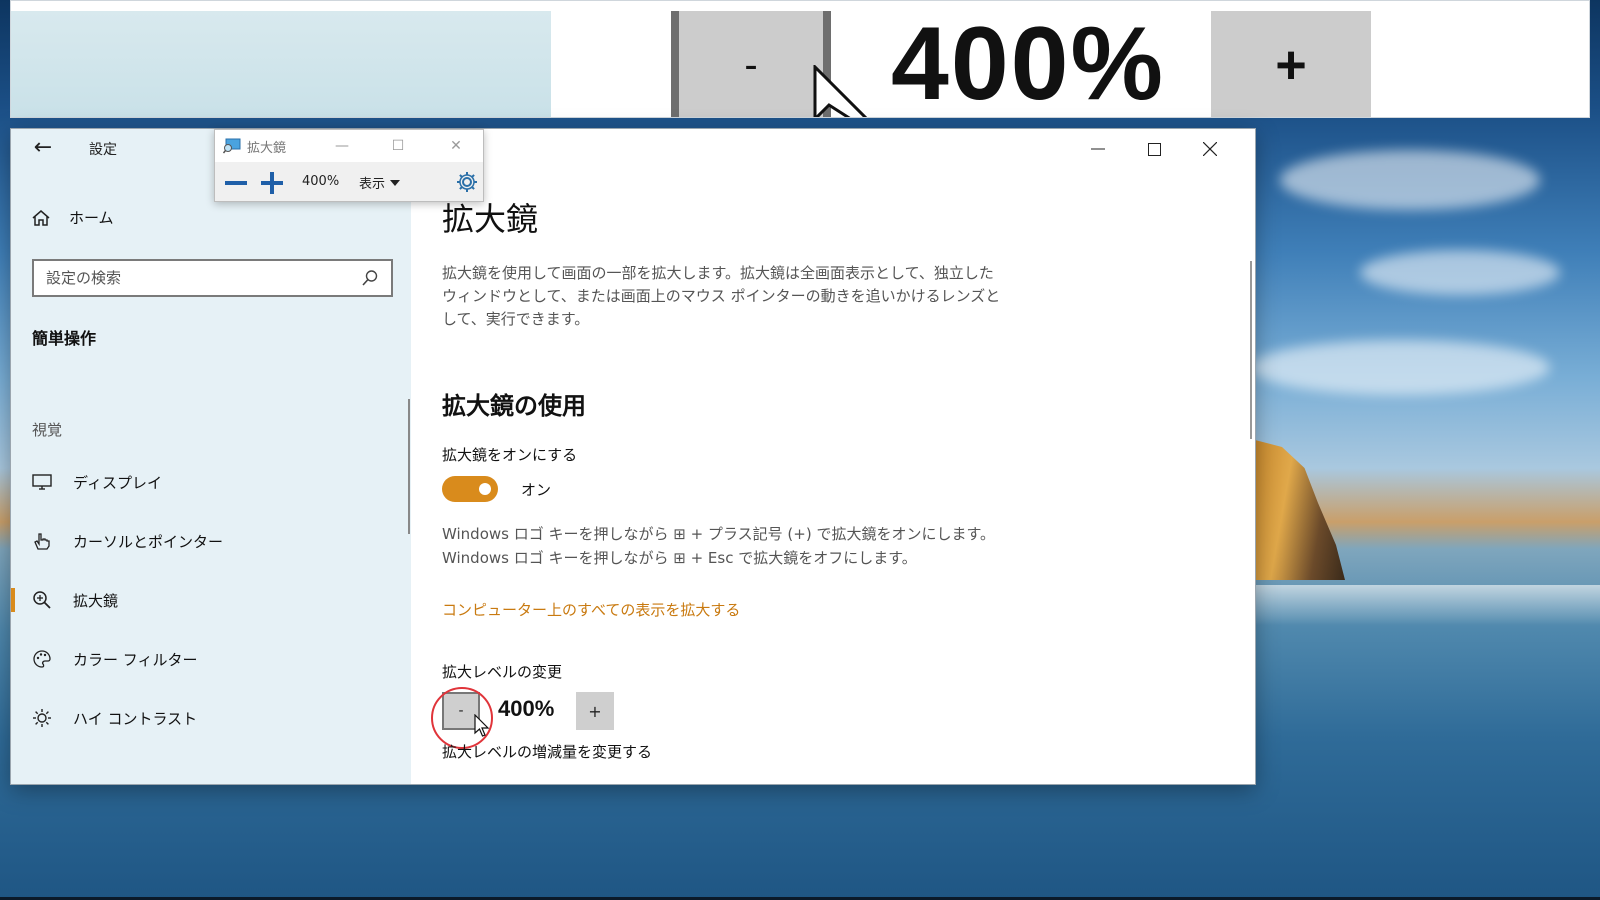 This screenshot has height=900, width=1600. I want to click on zoom-in-button, so click(272, 183).